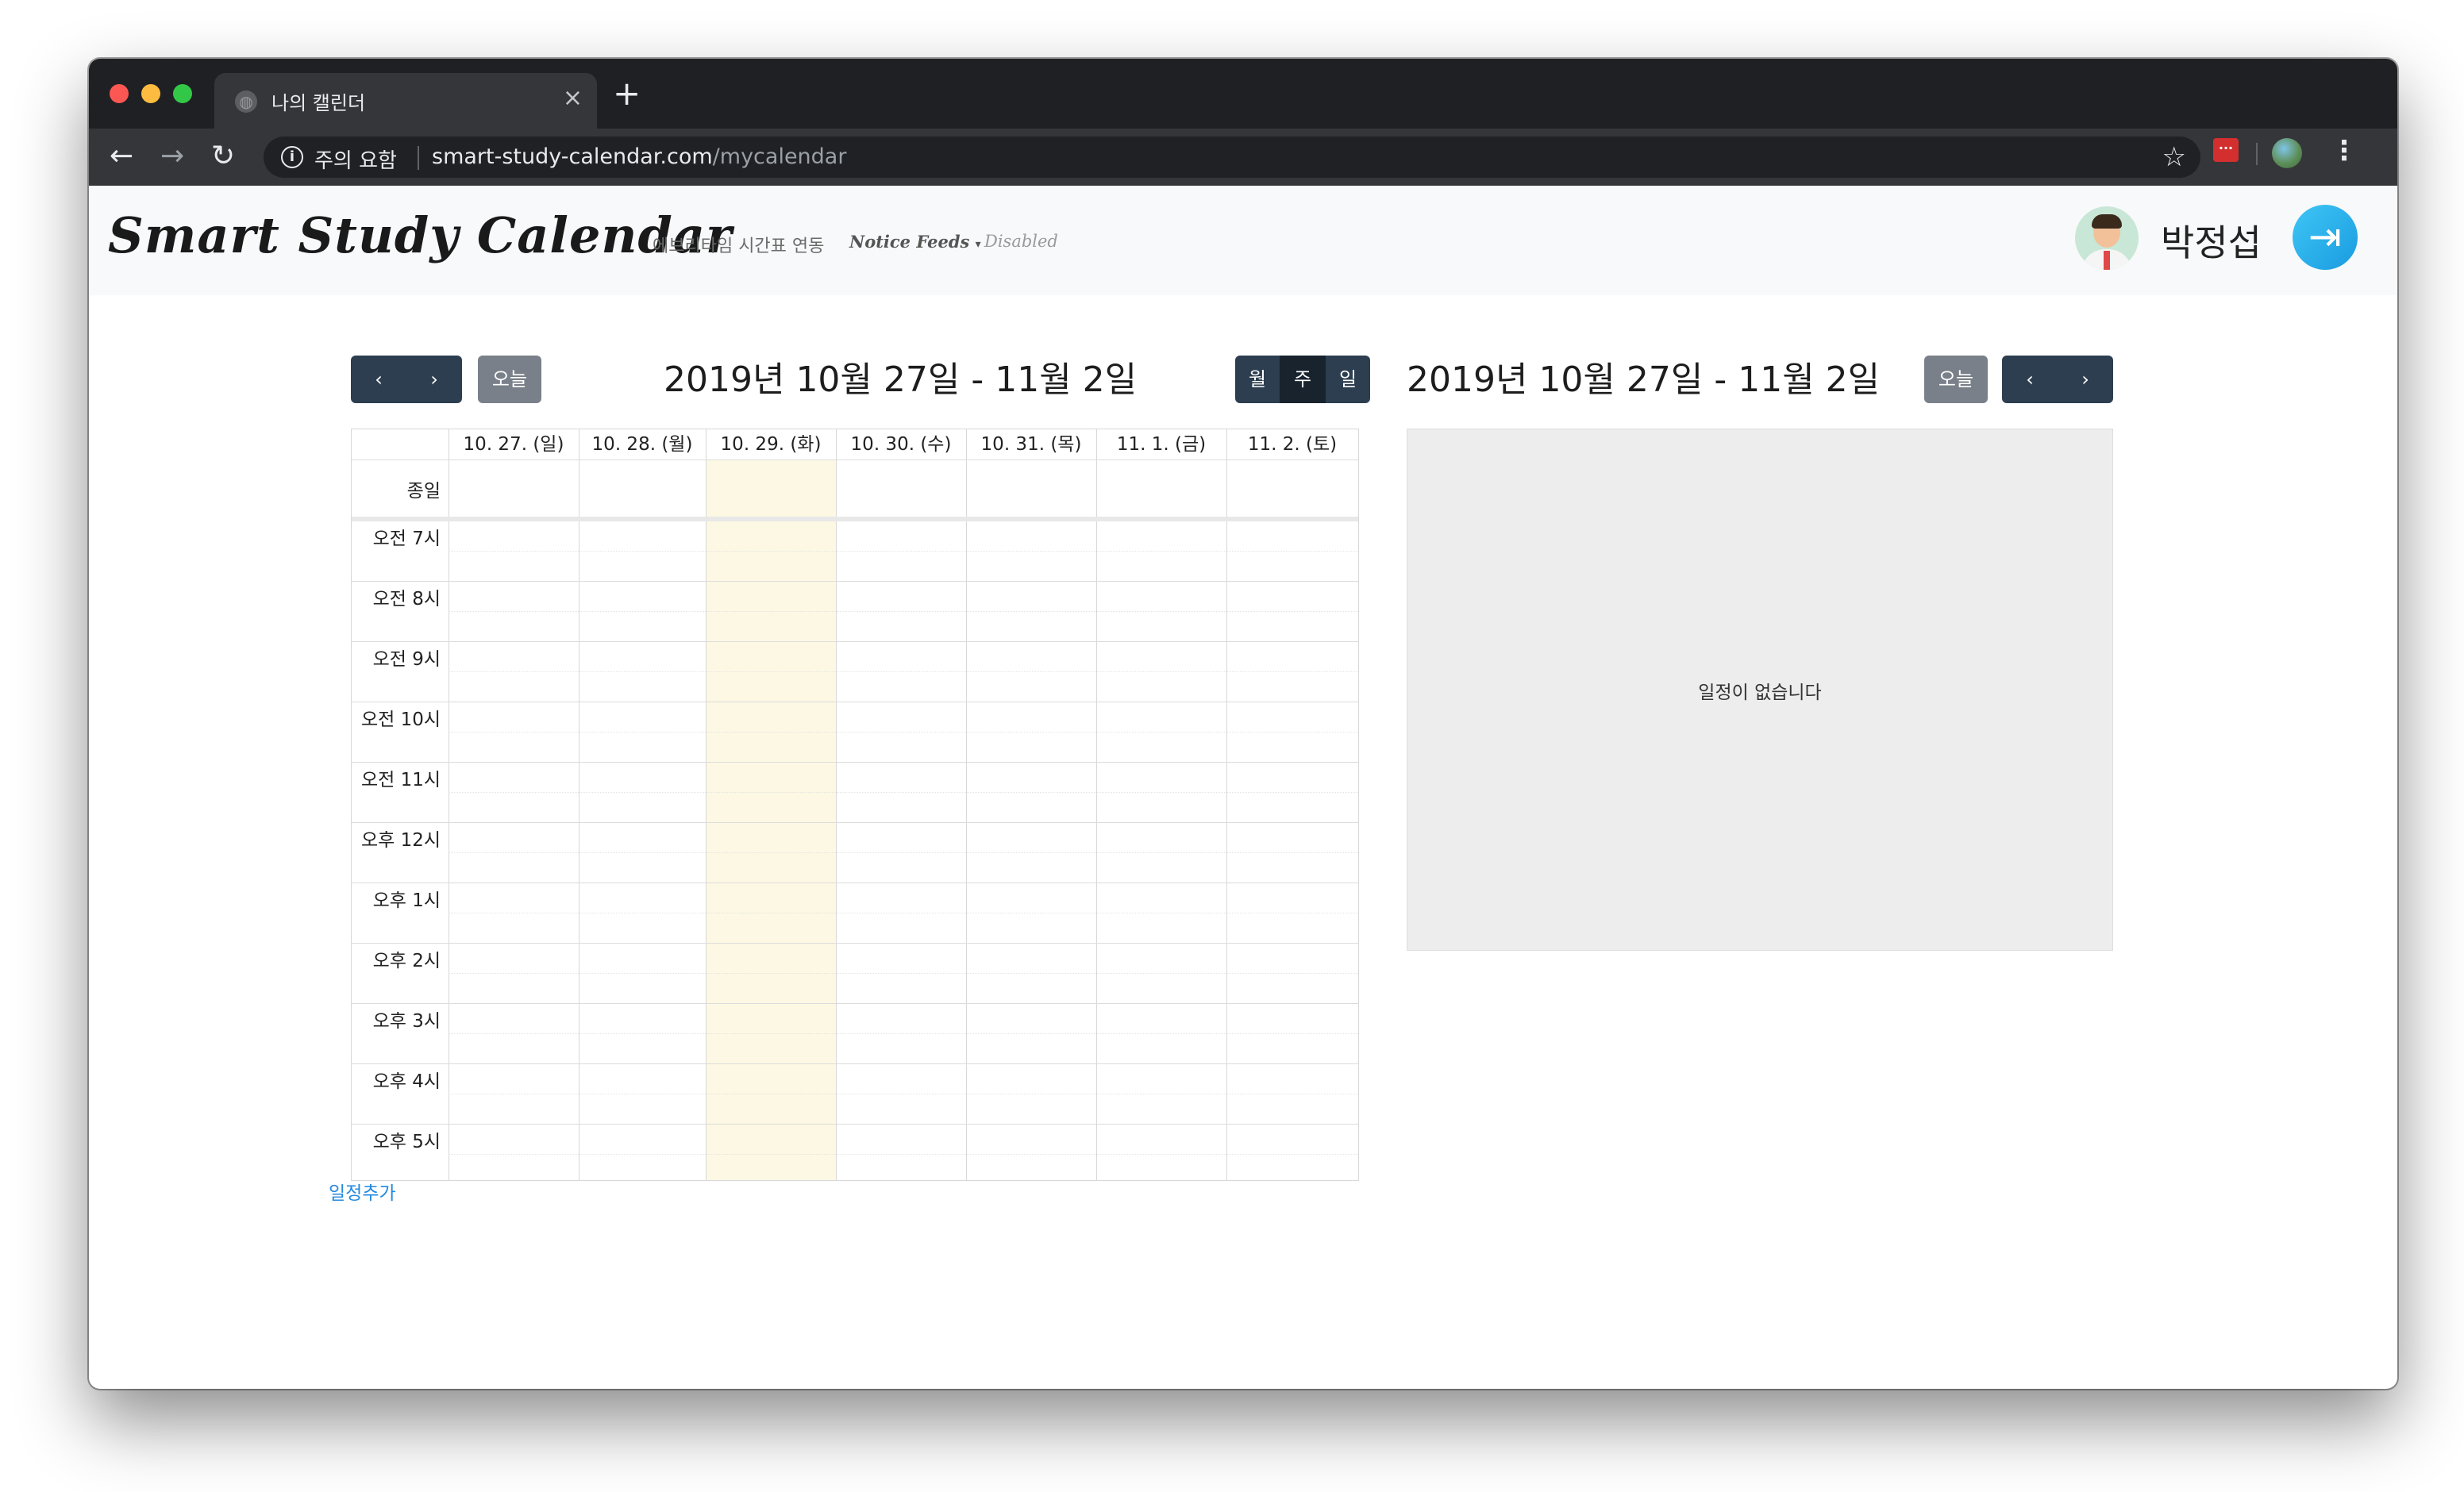 This screenshot has width=2464, height=1492. What do you see at coordinates (1243, 94) in the screenshot?
I see `tab-strip: ◍ 나의 캘린더 × +` at bounding box center [1243, 94].